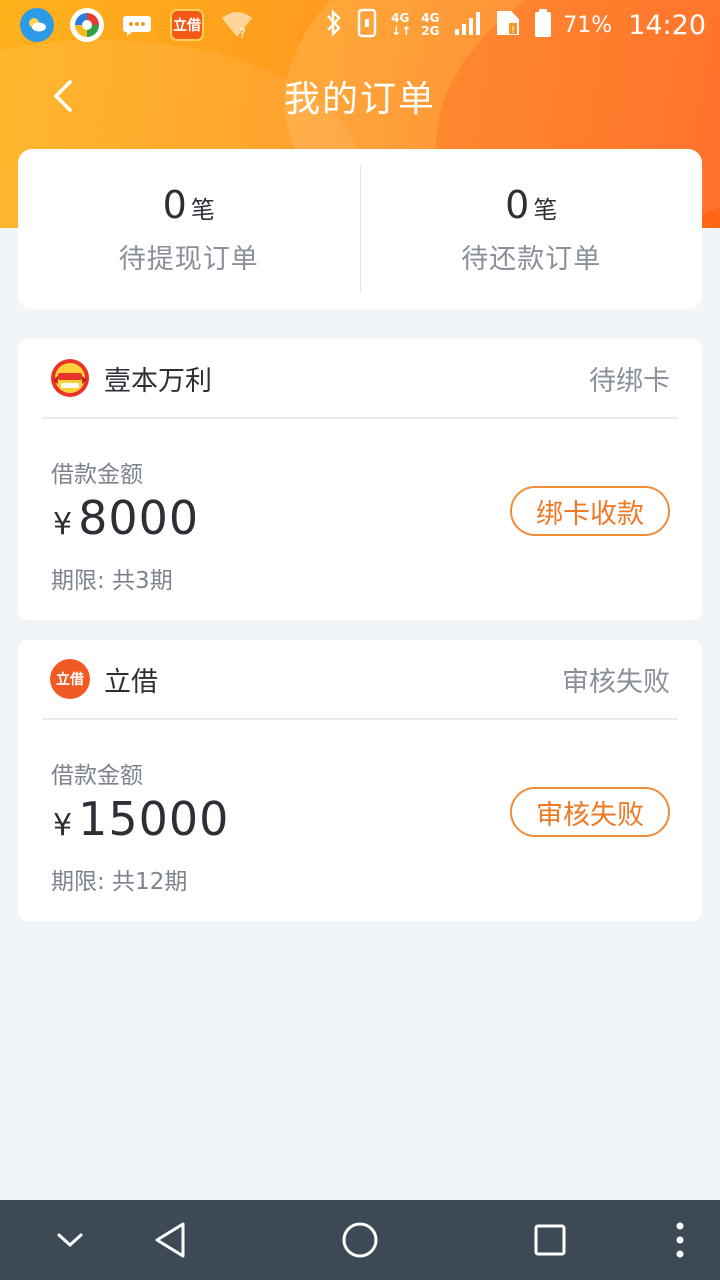 This screenshot has height=1280, width=720. I want to click on network-type-2-icon: 4G 2G, so click(430, 24).